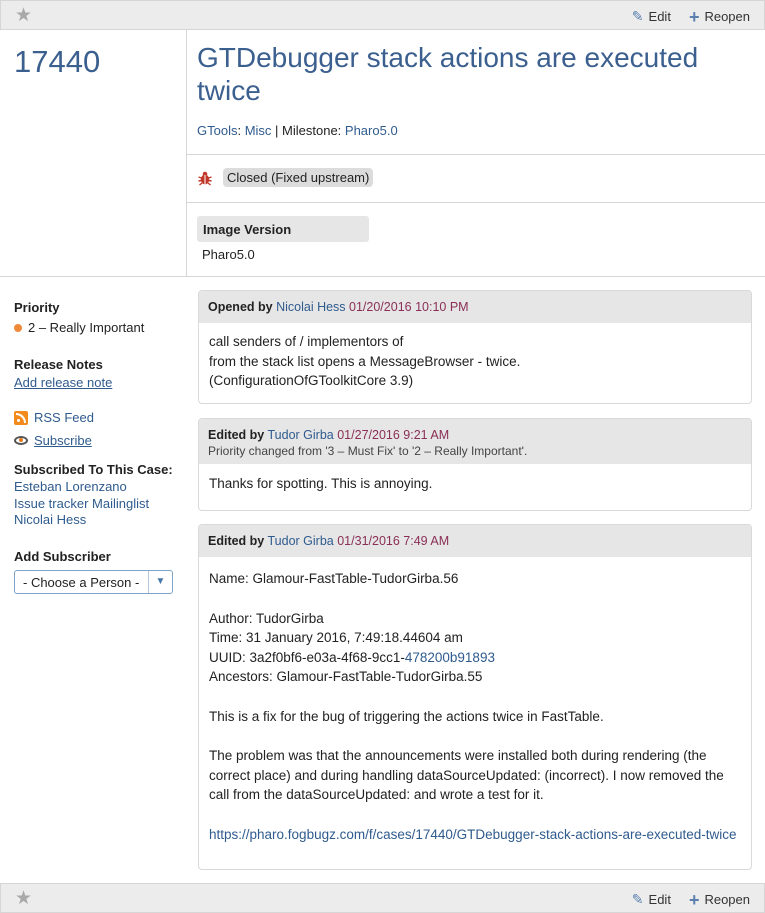 Image resolution: width=765 pixels, height=913 pixels. I want to click on priority-text: 2 – Really Important, so click(86, 327).